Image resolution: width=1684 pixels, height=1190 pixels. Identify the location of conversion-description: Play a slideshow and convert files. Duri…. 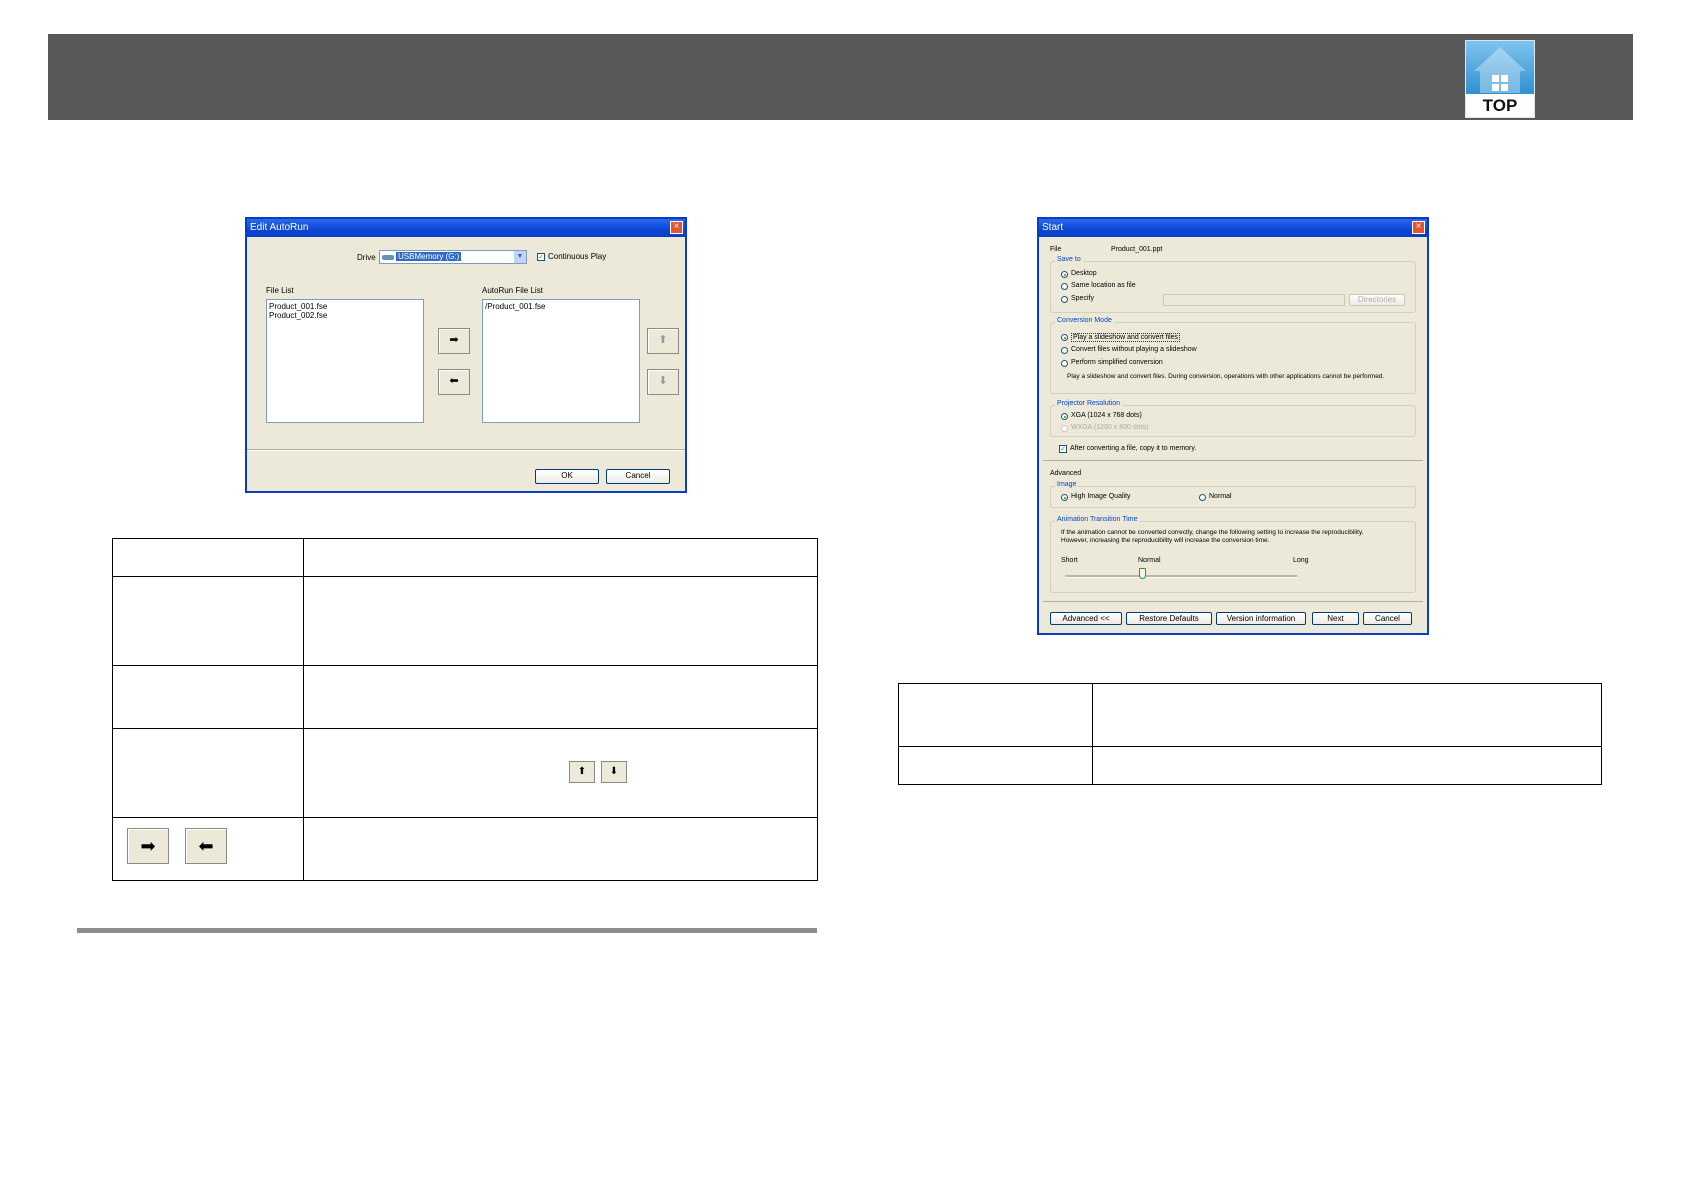
(1226, 376).